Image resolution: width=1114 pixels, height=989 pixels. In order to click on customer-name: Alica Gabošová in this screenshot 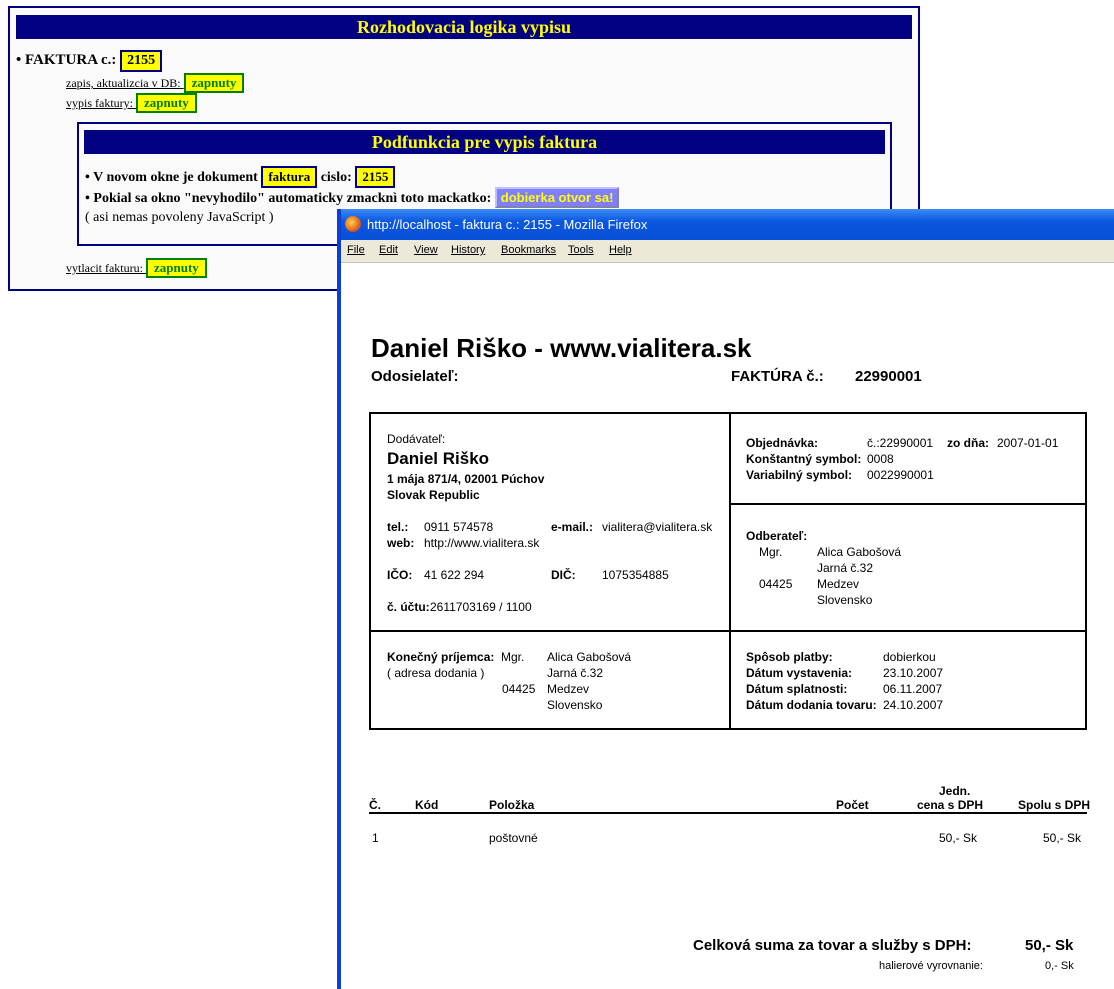, I will do `click(859, 552)`.